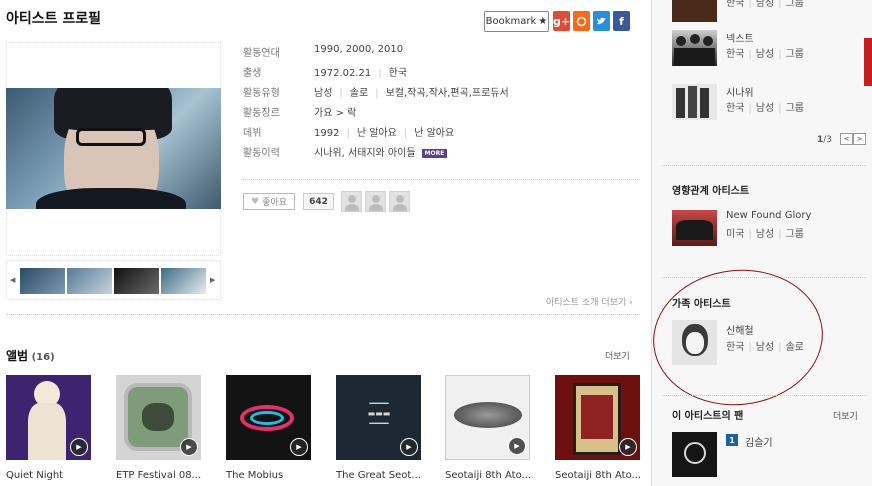  What do you see at coordinates (378, 417) in the screenshot?
I see `album-cover: ━━━━ ▬▬▬ ━━━━ ▶` at bounding box center [378, 417].